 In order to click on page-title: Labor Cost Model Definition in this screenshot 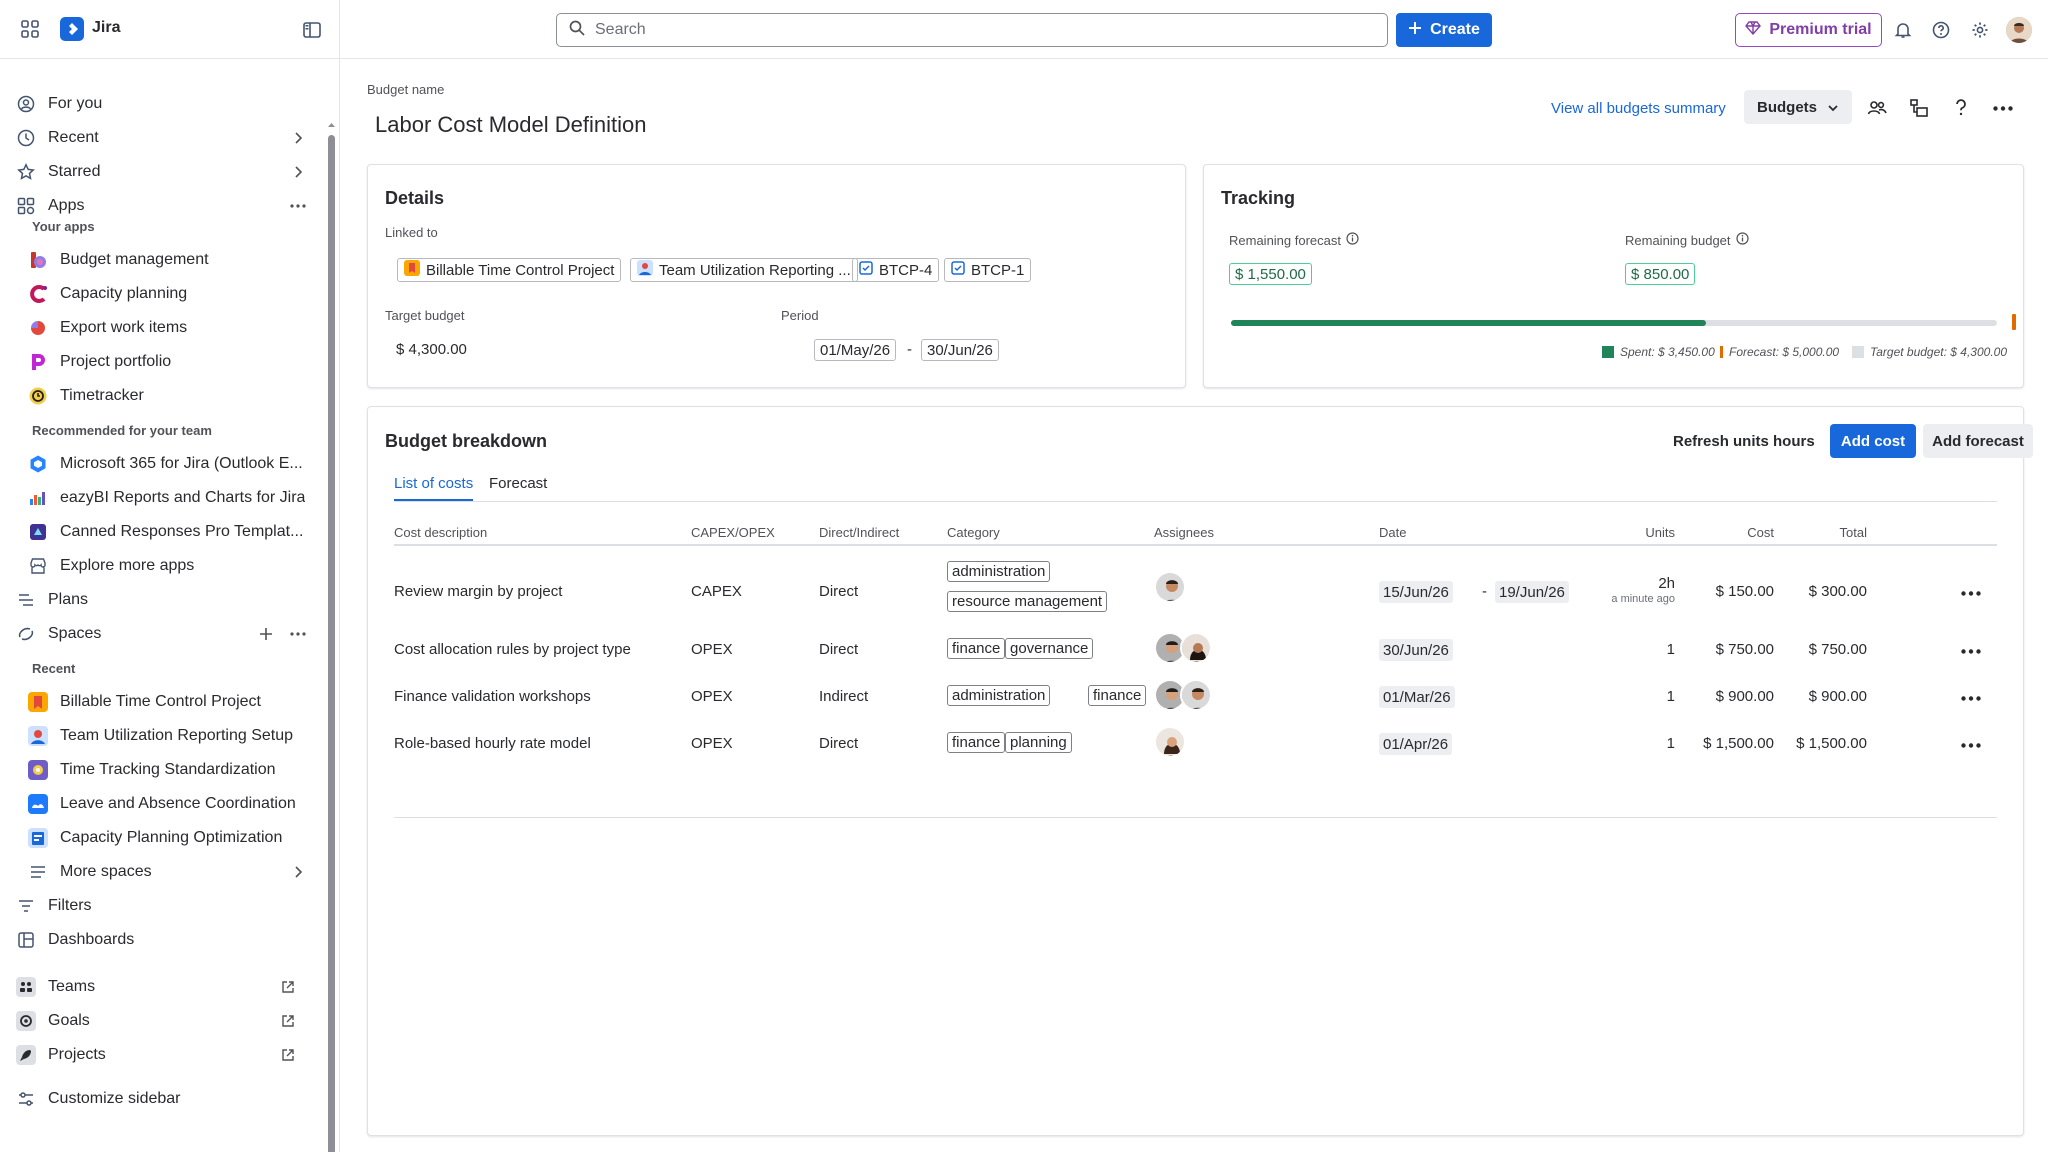, I will do `click(510, 125)`.